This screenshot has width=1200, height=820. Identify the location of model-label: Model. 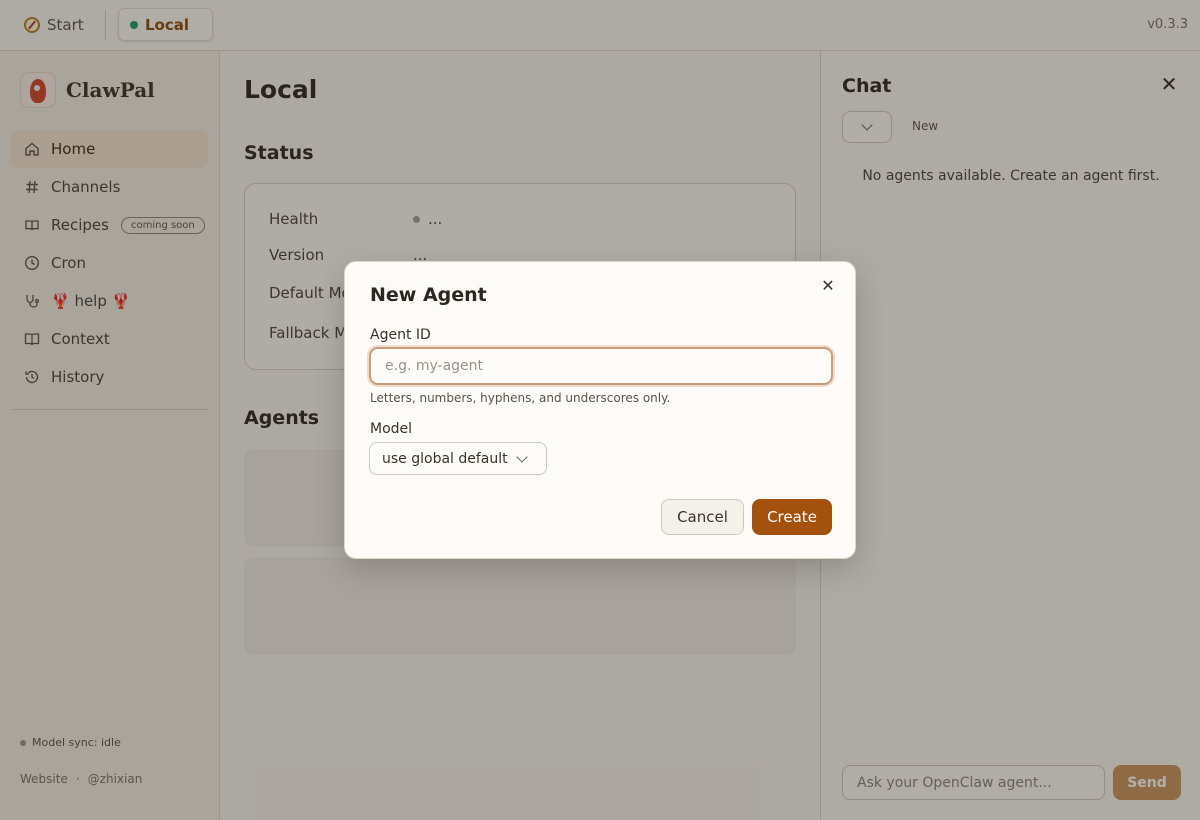
(391, 429).